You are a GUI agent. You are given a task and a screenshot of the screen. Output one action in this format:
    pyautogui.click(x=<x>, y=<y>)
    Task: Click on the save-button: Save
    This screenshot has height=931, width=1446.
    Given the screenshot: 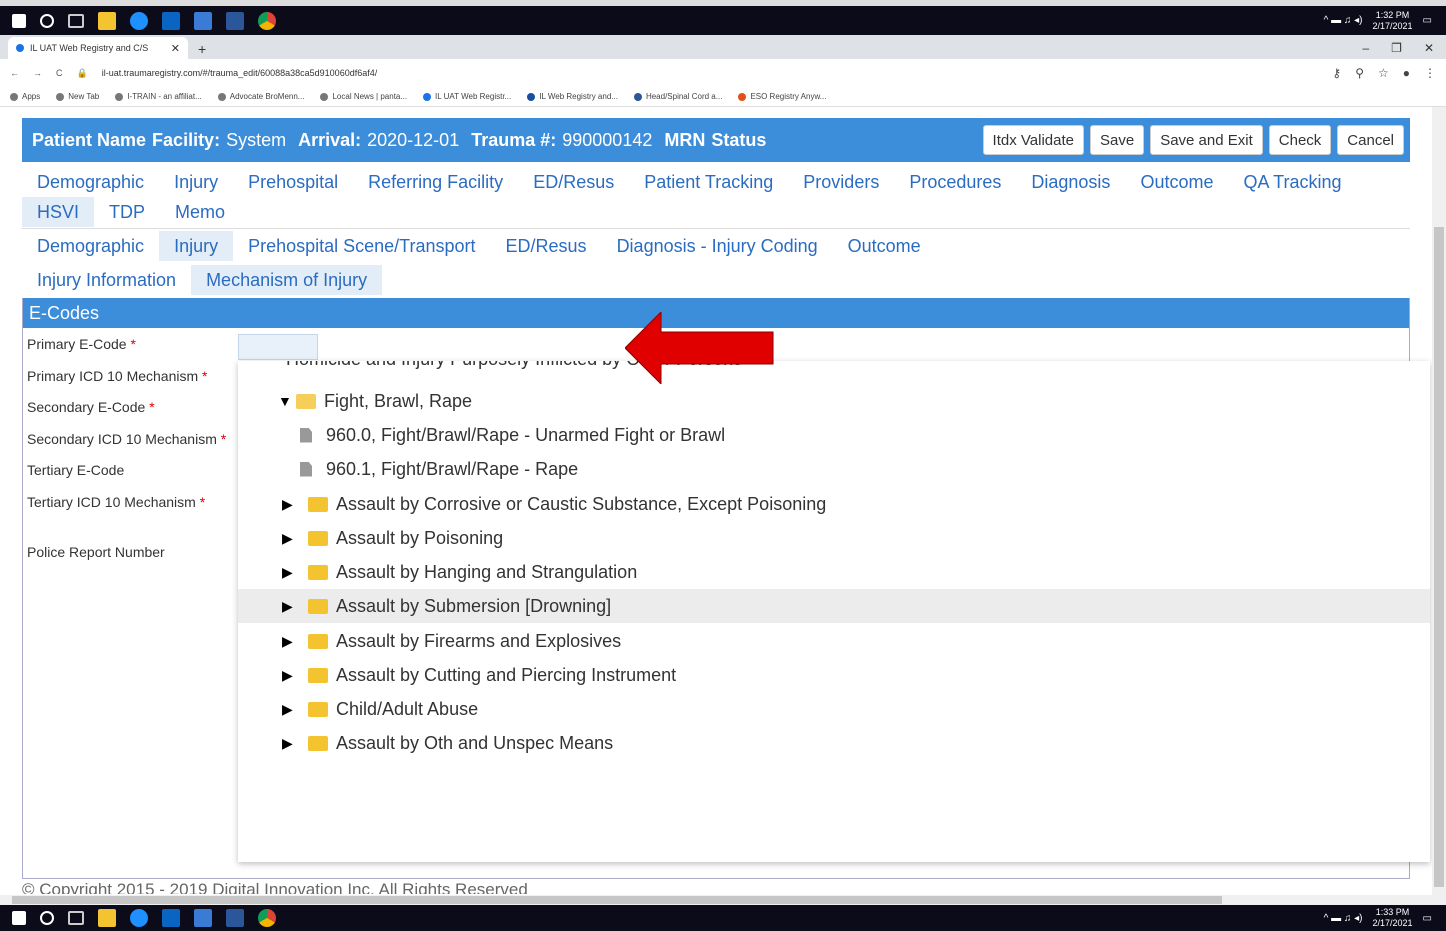 What is the action you would take?
    pyautogui.click(x=1117, y=140)
    